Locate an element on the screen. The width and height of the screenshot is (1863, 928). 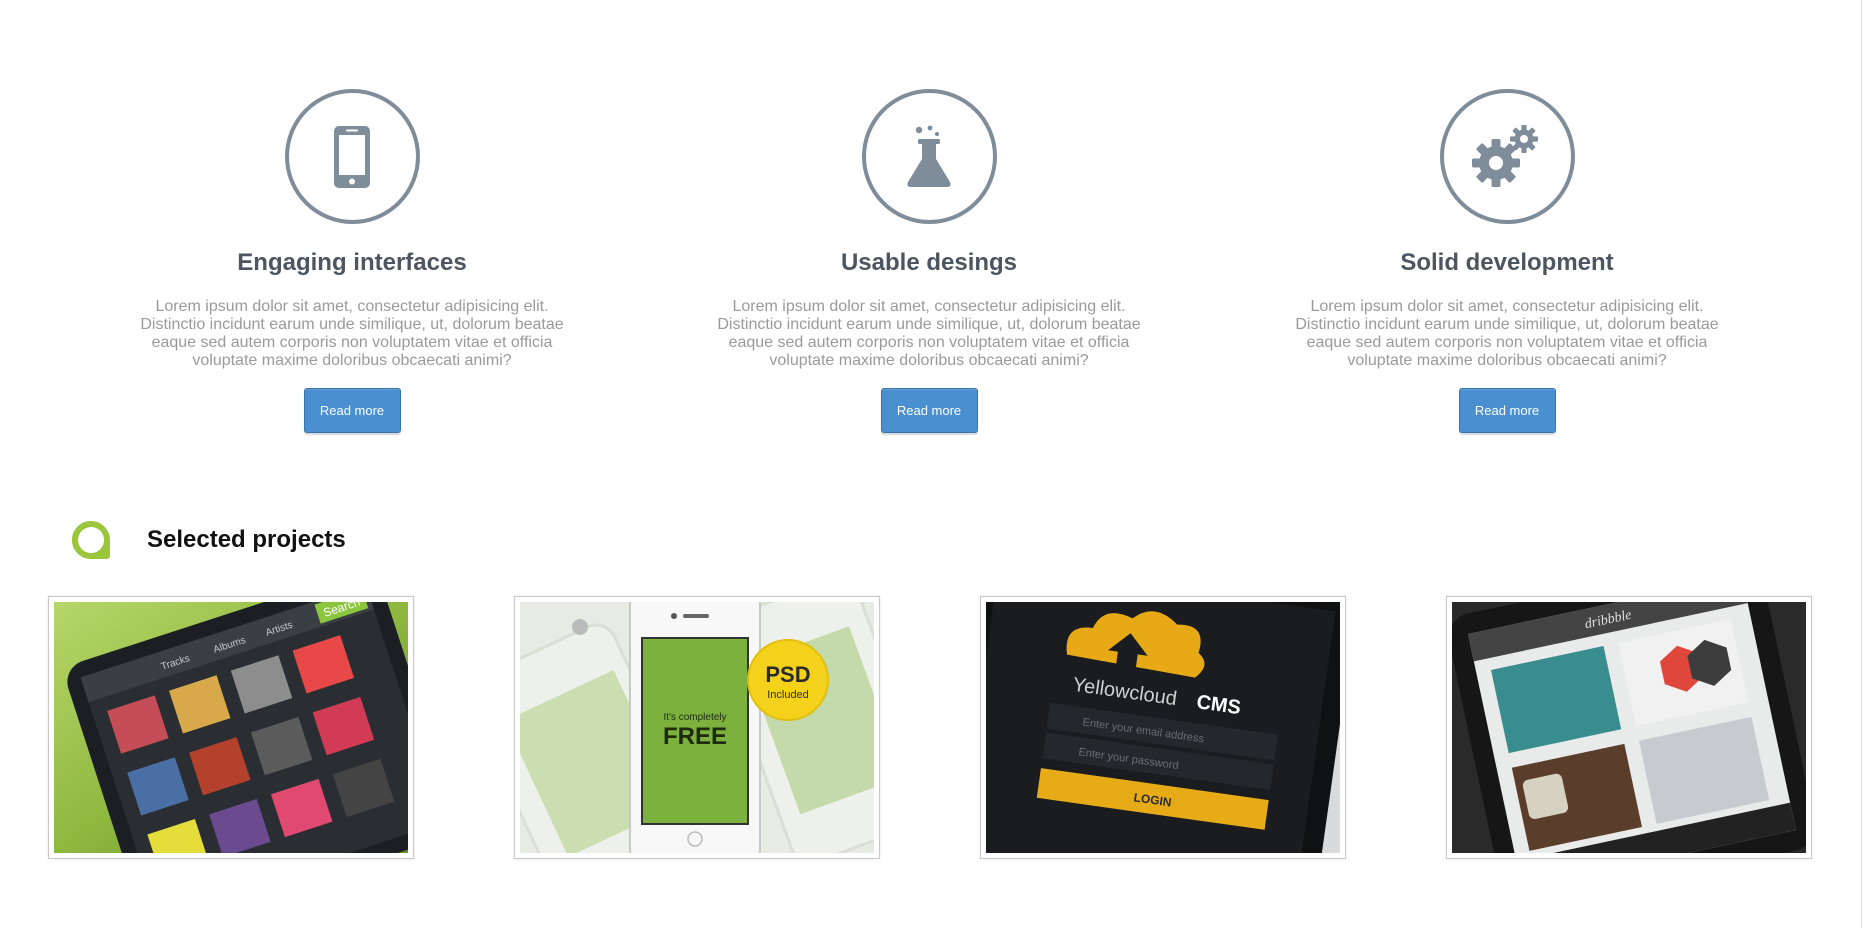
gears-icon is located at coordinates (1505, 155).